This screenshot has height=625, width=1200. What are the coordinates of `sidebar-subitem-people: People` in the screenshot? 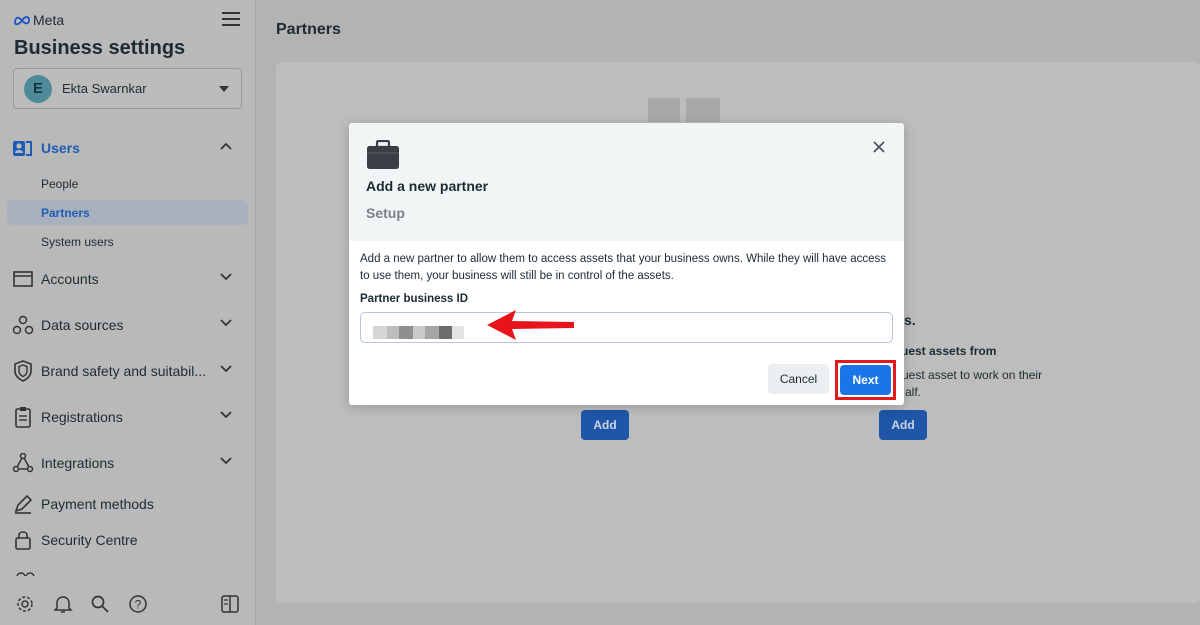 It's located at (127, 183).